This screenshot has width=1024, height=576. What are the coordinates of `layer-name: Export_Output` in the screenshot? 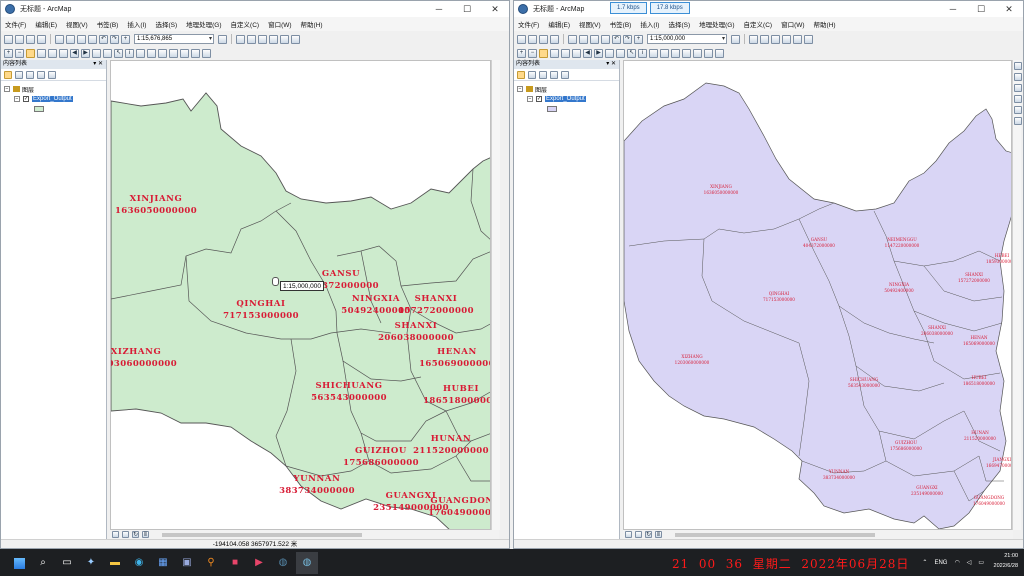 It's located at (565, 99).